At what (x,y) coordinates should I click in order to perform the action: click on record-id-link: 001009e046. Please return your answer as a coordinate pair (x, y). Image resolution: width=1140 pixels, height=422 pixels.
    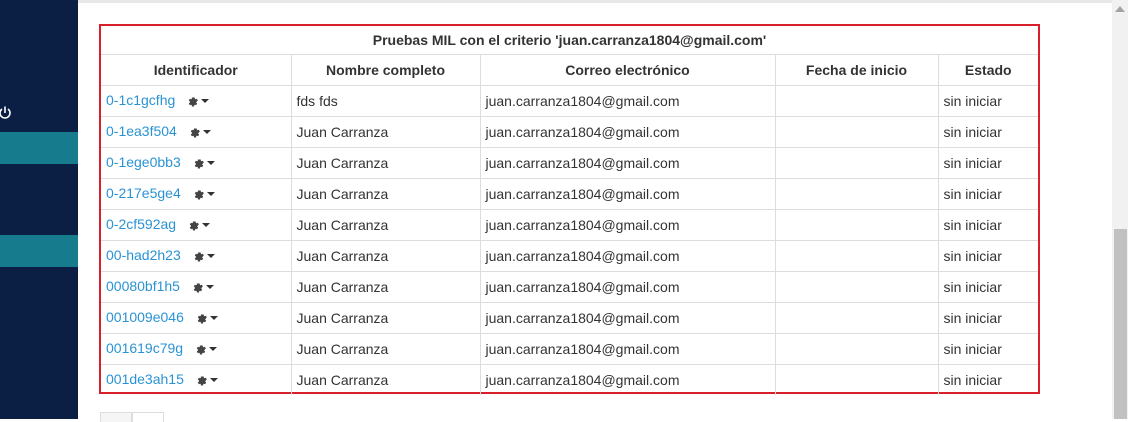
    Looking at the image, I should click on (145, 317).